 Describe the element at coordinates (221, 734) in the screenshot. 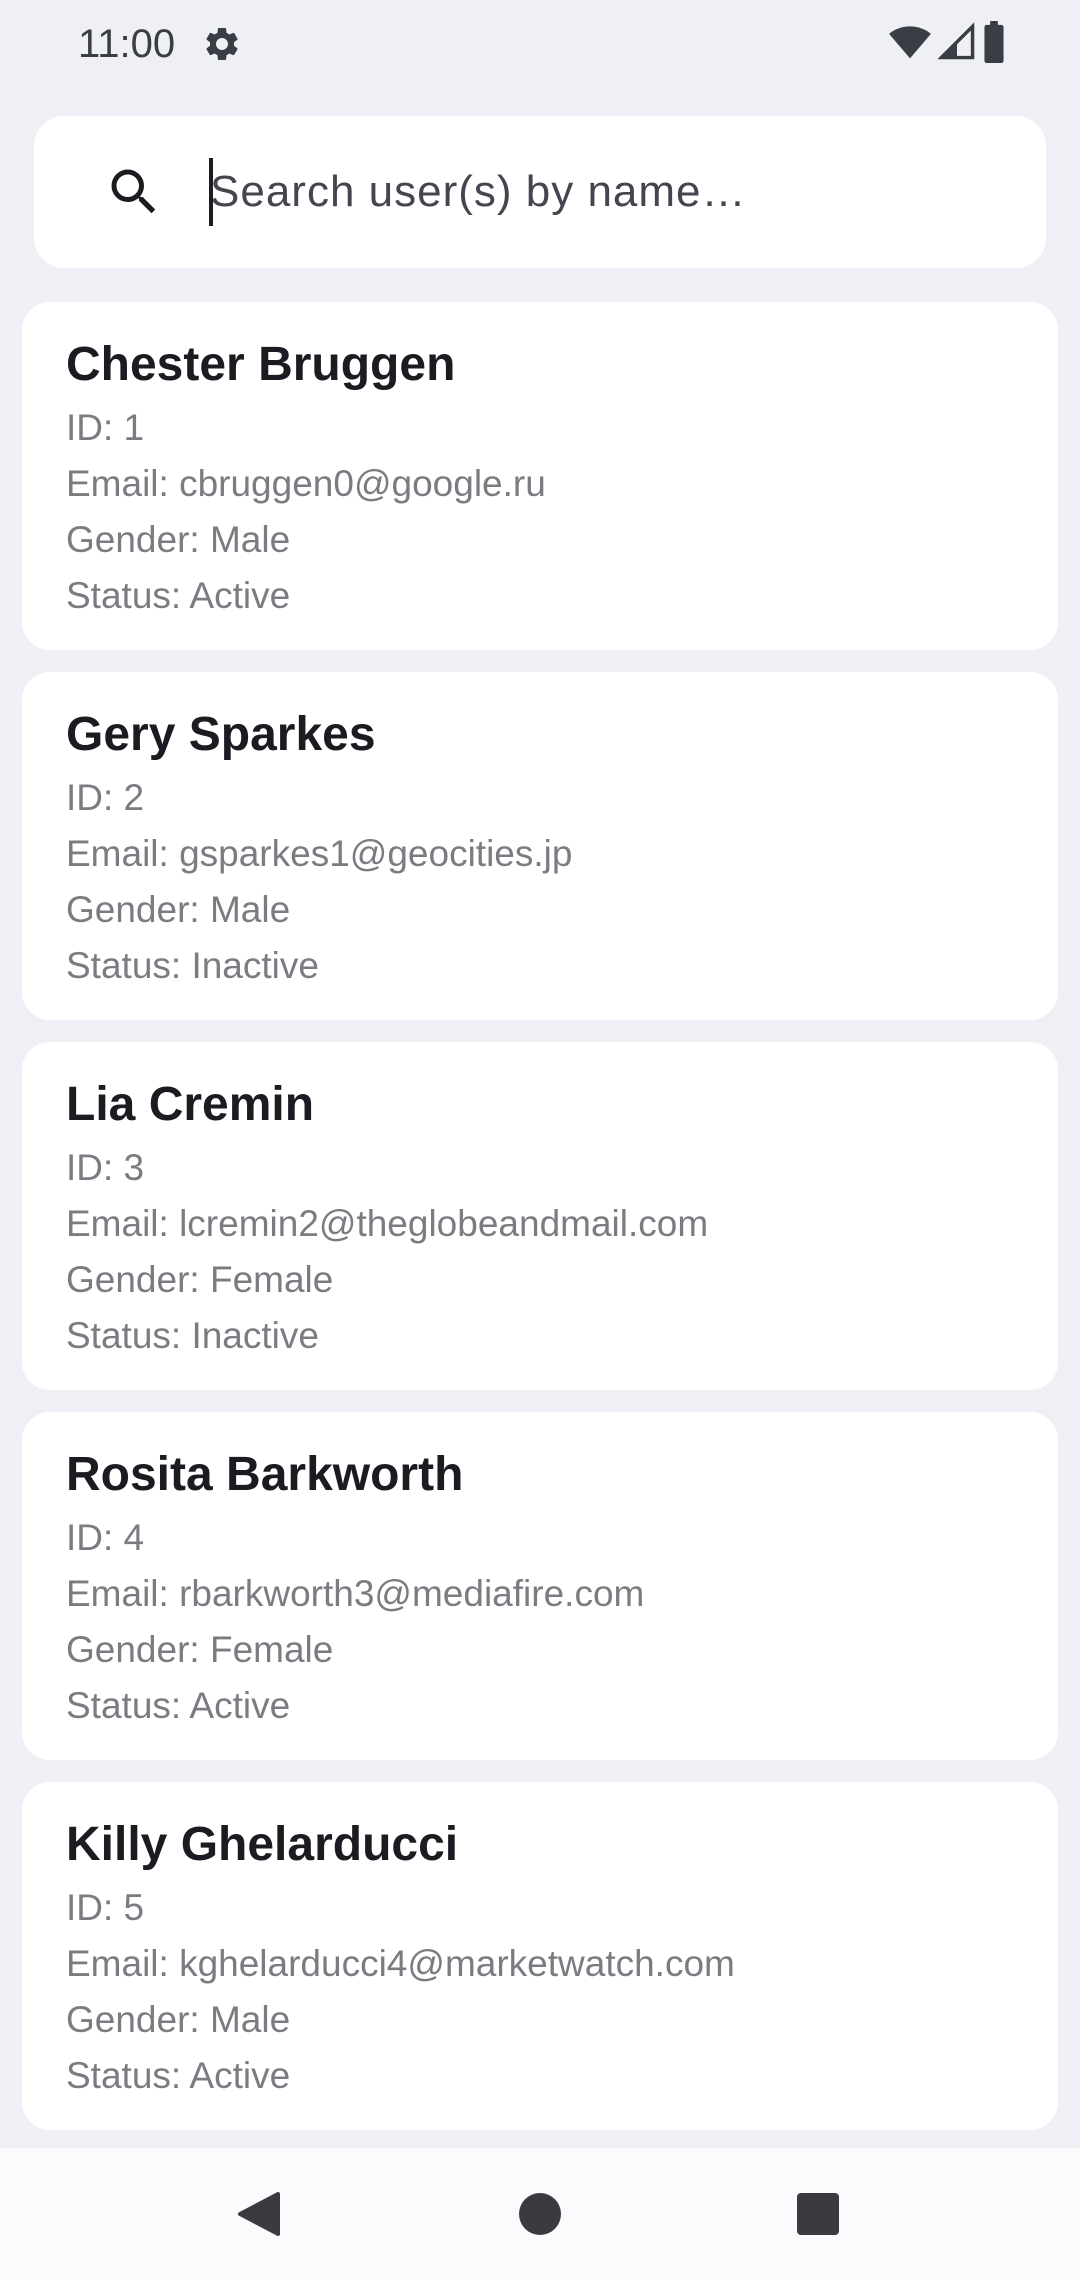

I see `user-name: Gery Sparkes` at that location.